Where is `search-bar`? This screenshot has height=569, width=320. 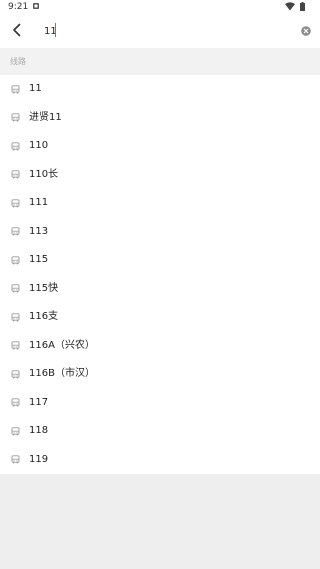
search-bar is located at coordinates (160, 31).